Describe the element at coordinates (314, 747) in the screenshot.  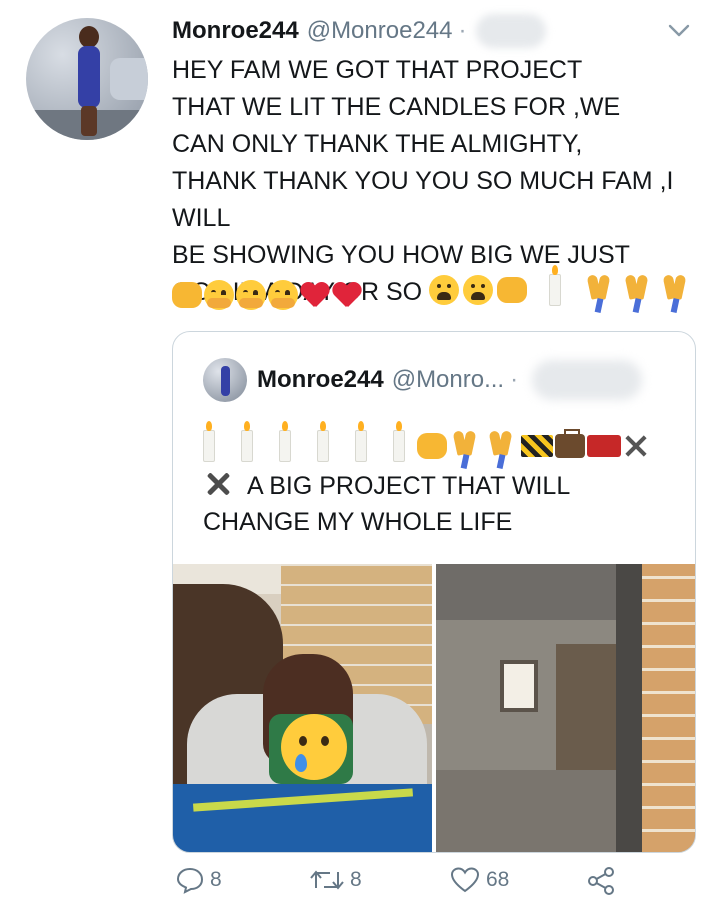
I see `sad-face-overlay-icon` at that location.